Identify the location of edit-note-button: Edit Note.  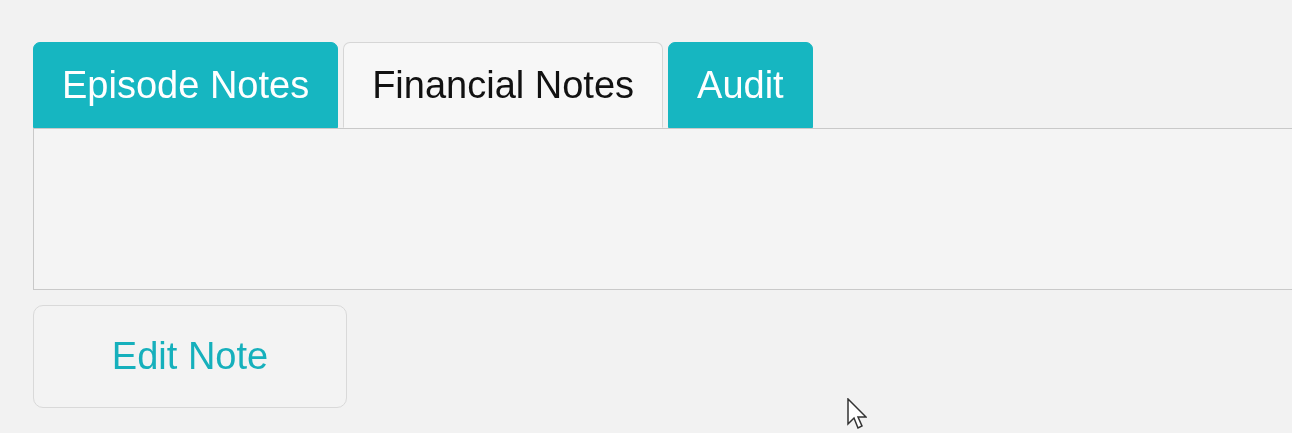
(190, 356).